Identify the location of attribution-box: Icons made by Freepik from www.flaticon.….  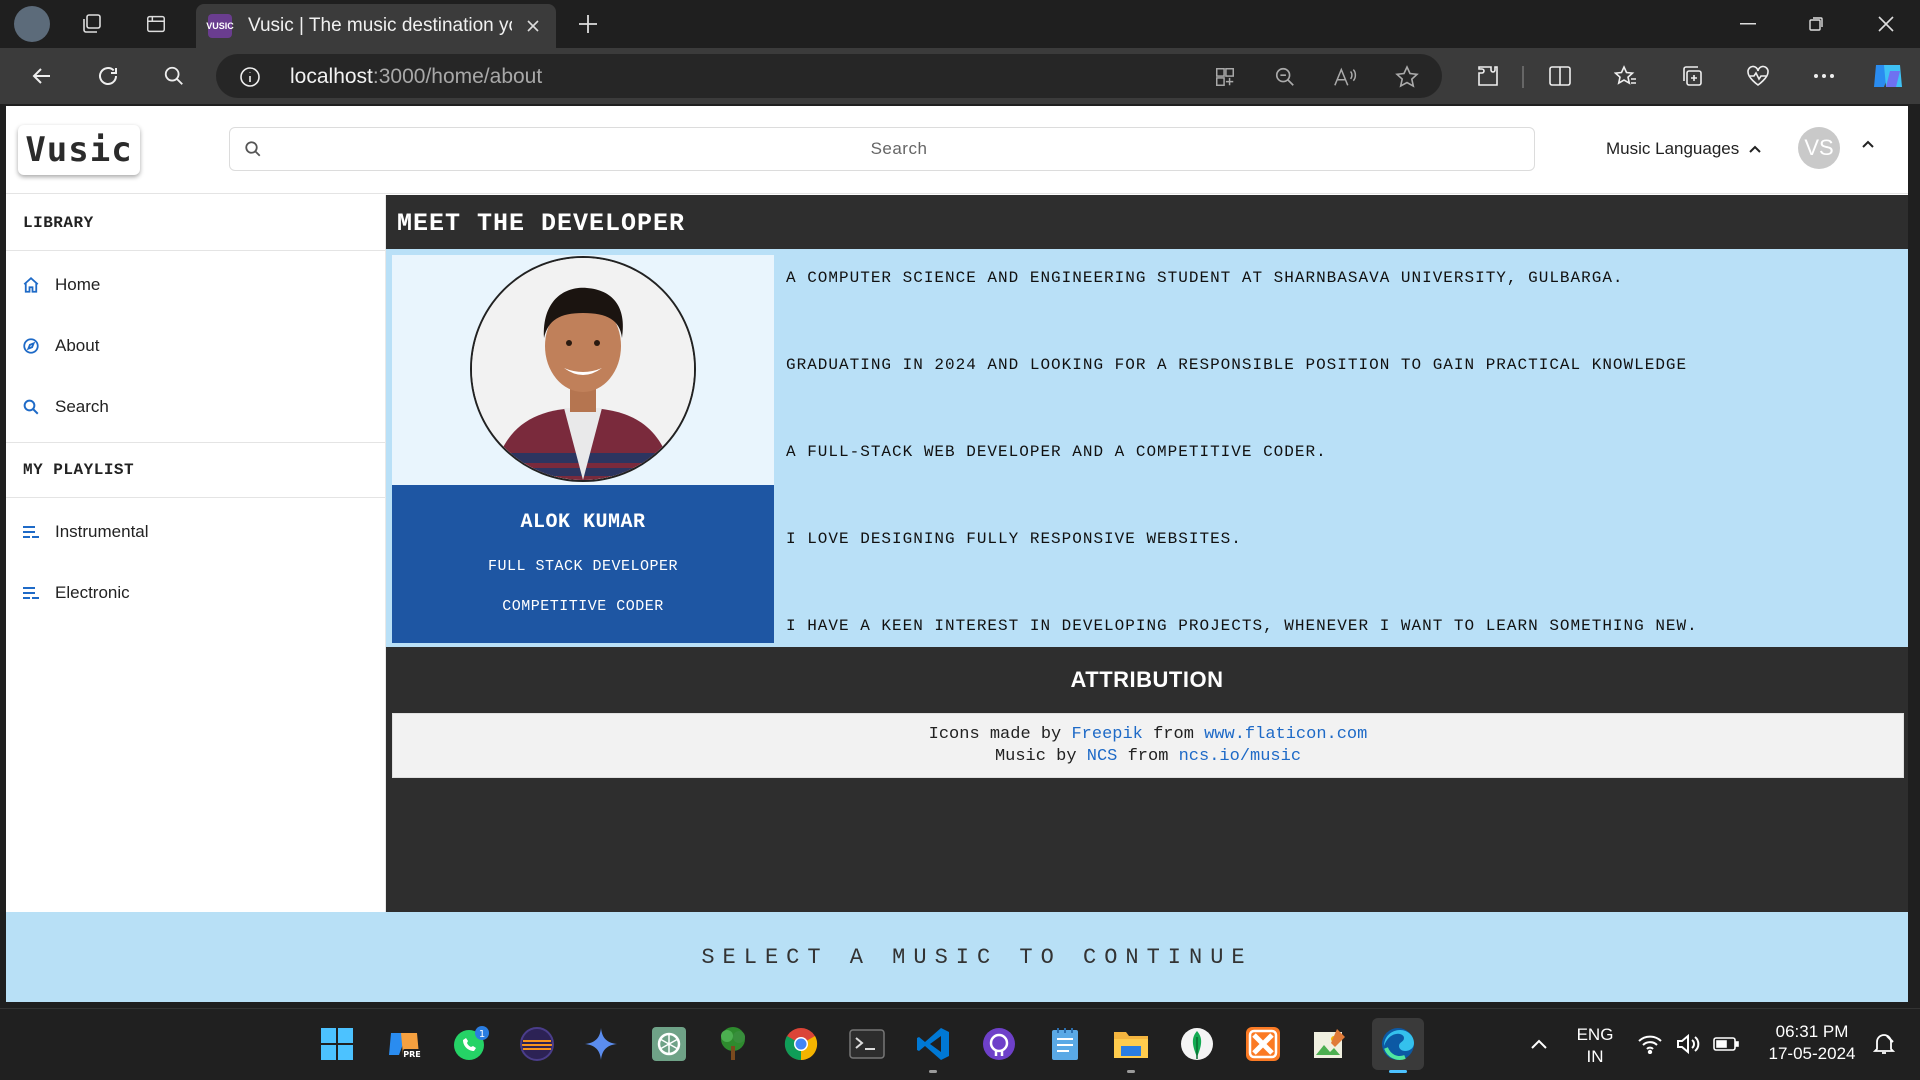
(1148, 745).